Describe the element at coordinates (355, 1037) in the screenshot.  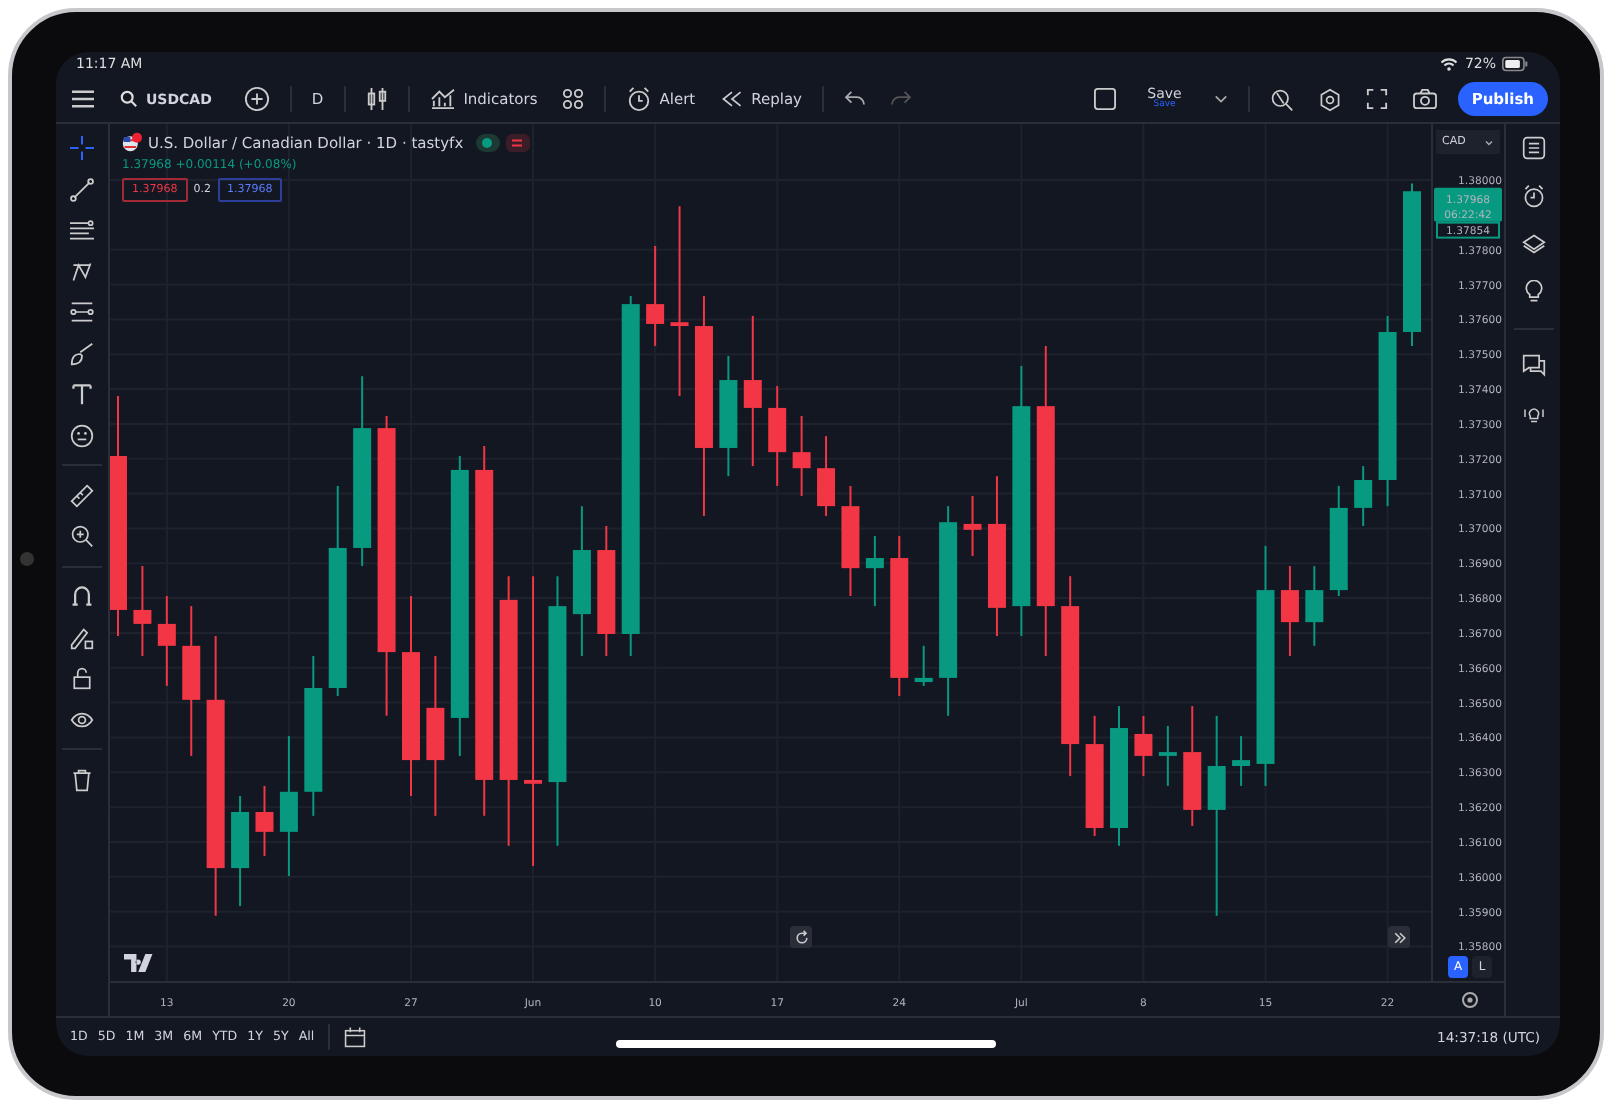
I see `calendar-icon` at that location.